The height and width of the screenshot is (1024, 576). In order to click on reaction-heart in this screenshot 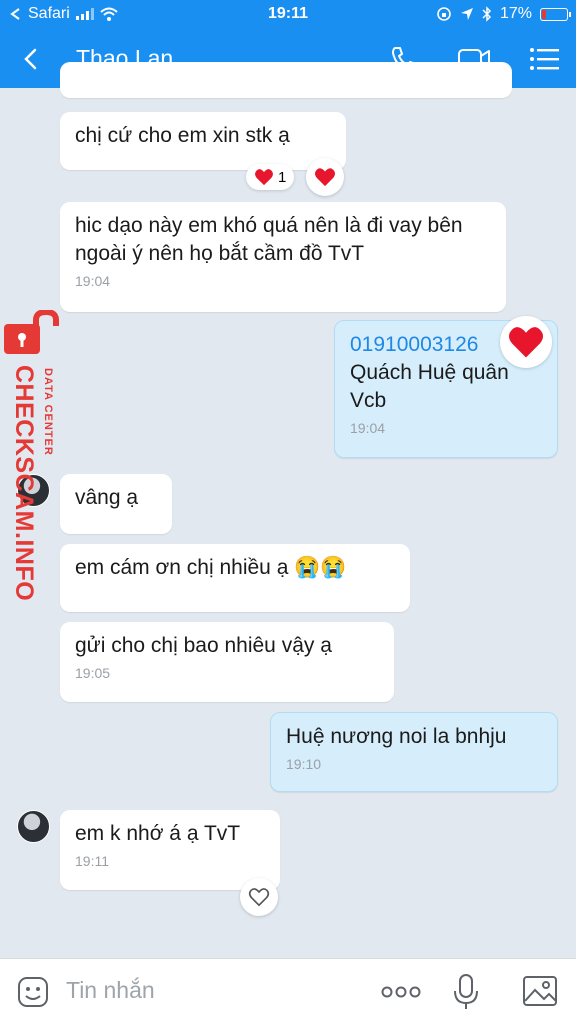, I will do `click(526, 342)`.